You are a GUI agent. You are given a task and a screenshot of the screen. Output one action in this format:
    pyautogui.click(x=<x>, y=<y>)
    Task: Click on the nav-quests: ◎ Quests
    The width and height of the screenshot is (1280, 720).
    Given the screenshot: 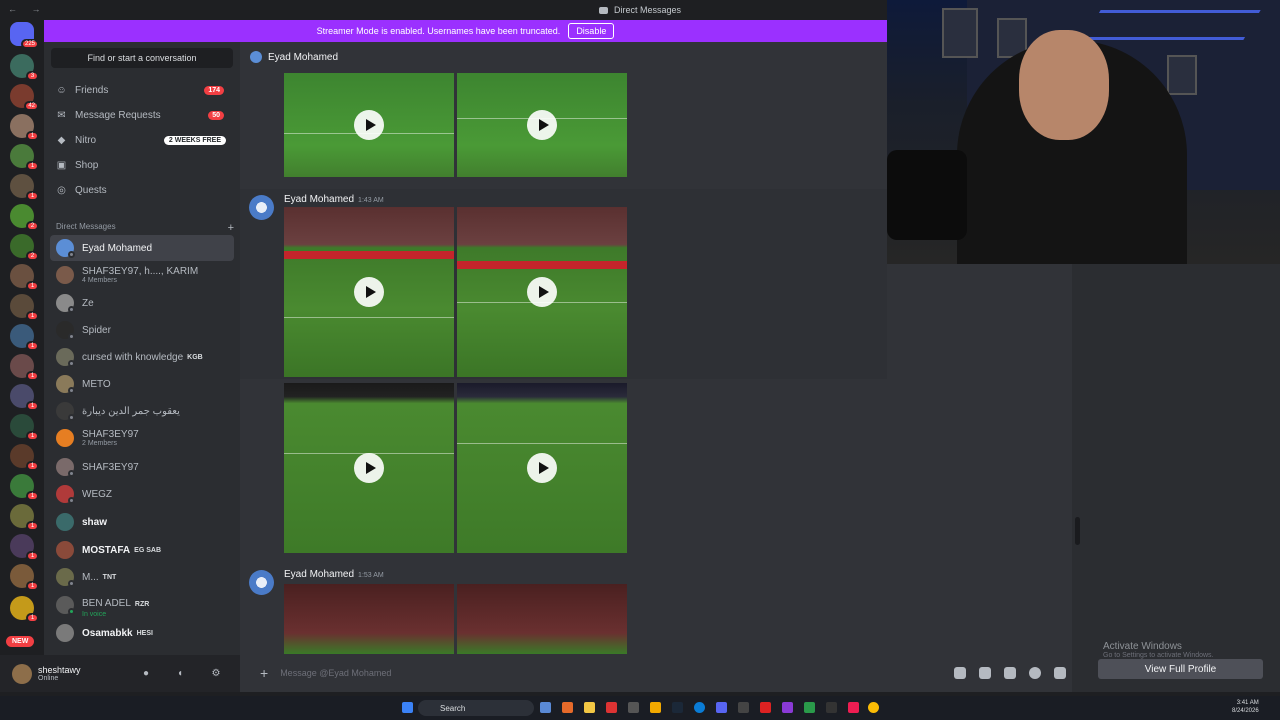 What is the action you would take?
    pyautogui.click(x=142, y=190)
    